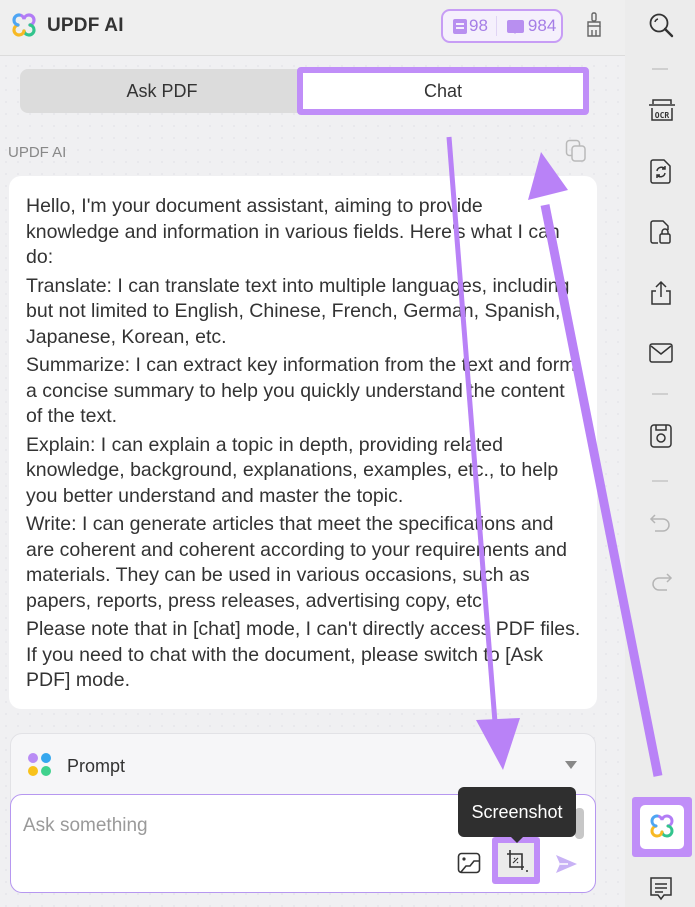 This screenshot has height=907, width=695. Describe the element at coordinates (661, 171) in the screenshot. I see `convert-icon` at that location.